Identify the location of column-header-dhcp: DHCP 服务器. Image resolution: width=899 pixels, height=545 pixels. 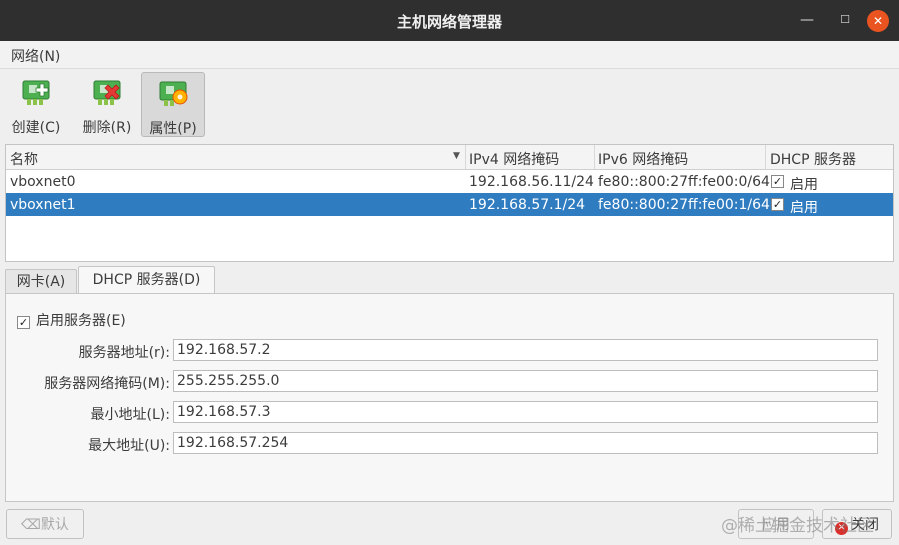
(813, 159).